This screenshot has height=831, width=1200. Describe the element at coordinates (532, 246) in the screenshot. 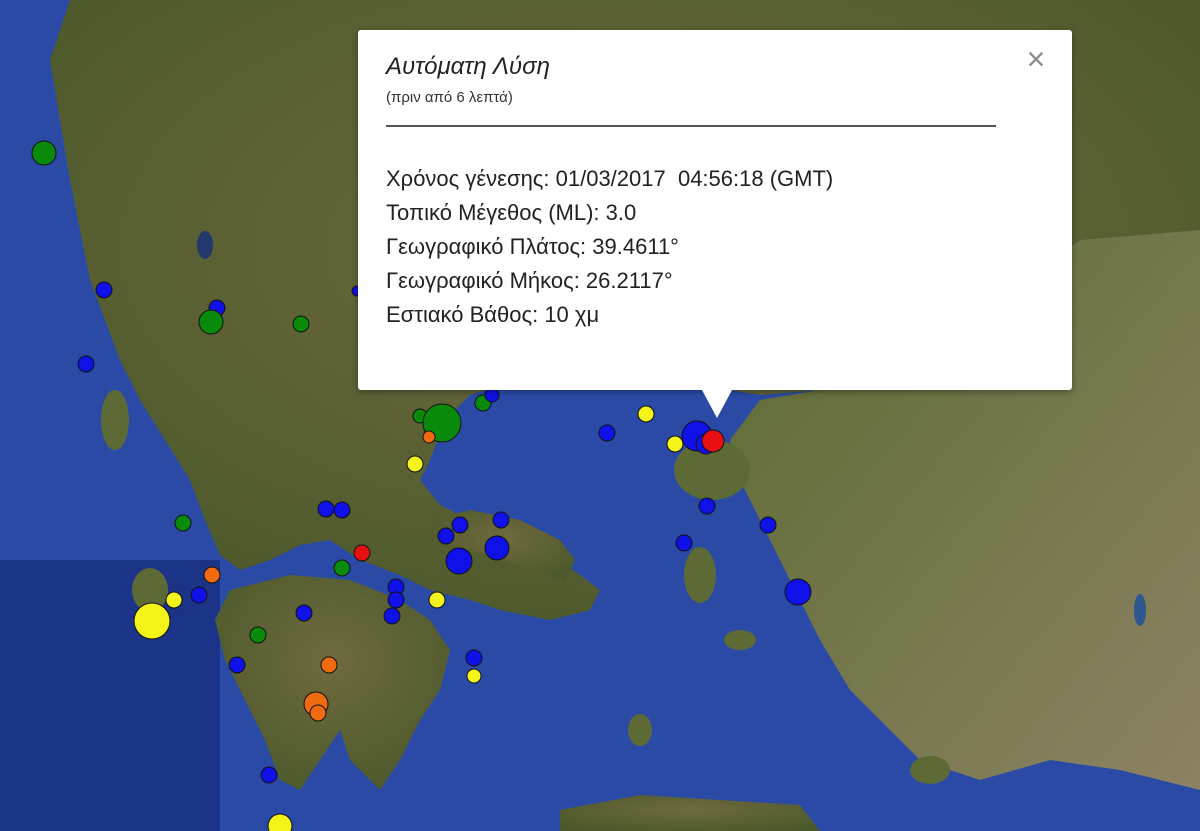

I see `latitude-row: Γεωγραφικό Πλάτος: 39.4611°` at that location.